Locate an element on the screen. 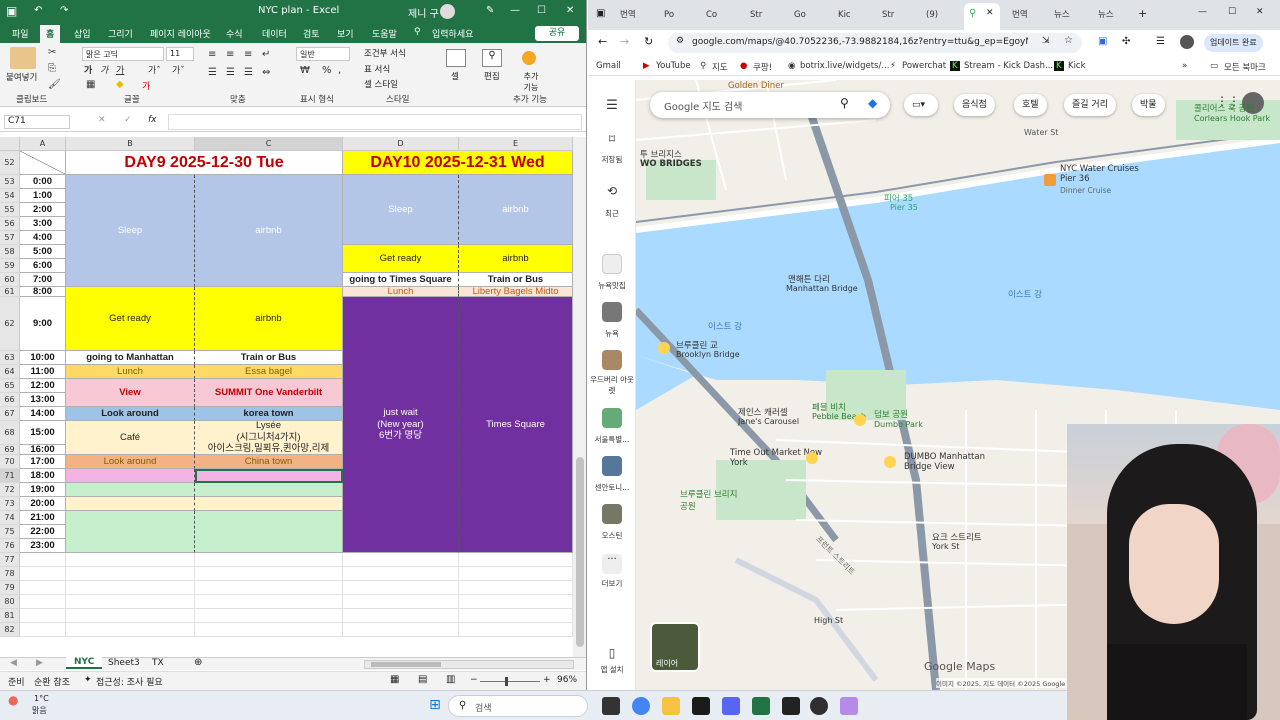 The width and height of the screenshot is (1280, 720). recent-label: 최근 is located at coordinates (612, 213).